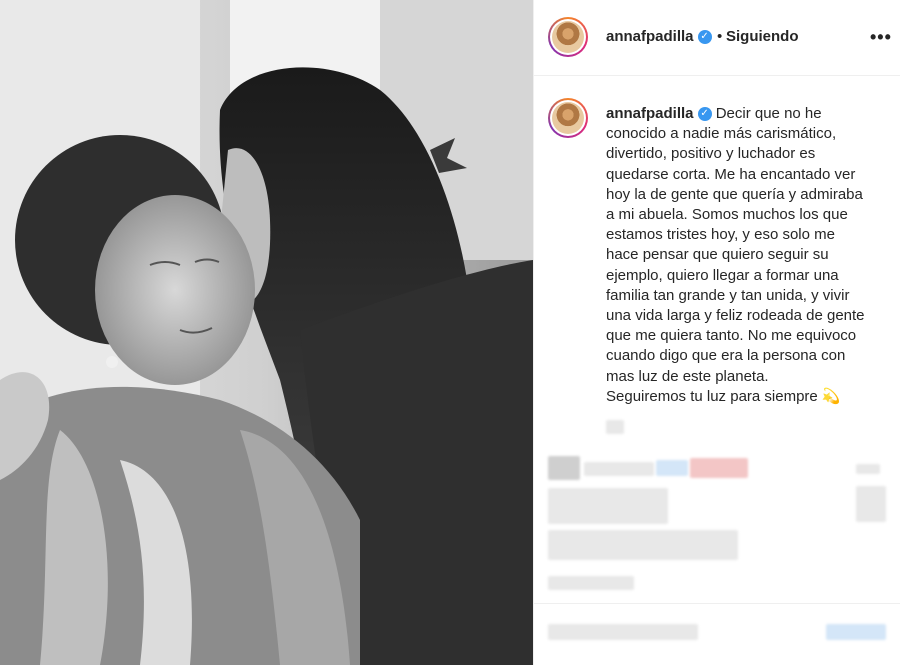  What do you see at coordinates (564, 468) in the screenshot?
I see `obscured-liker-avatars` at bounding box center [564, 468].